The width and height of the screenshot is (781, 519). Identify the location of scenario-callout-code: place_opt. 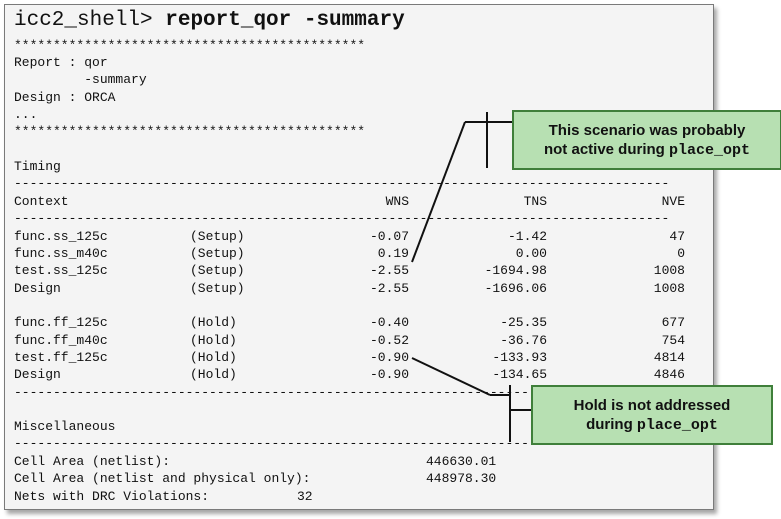
(710, 150).